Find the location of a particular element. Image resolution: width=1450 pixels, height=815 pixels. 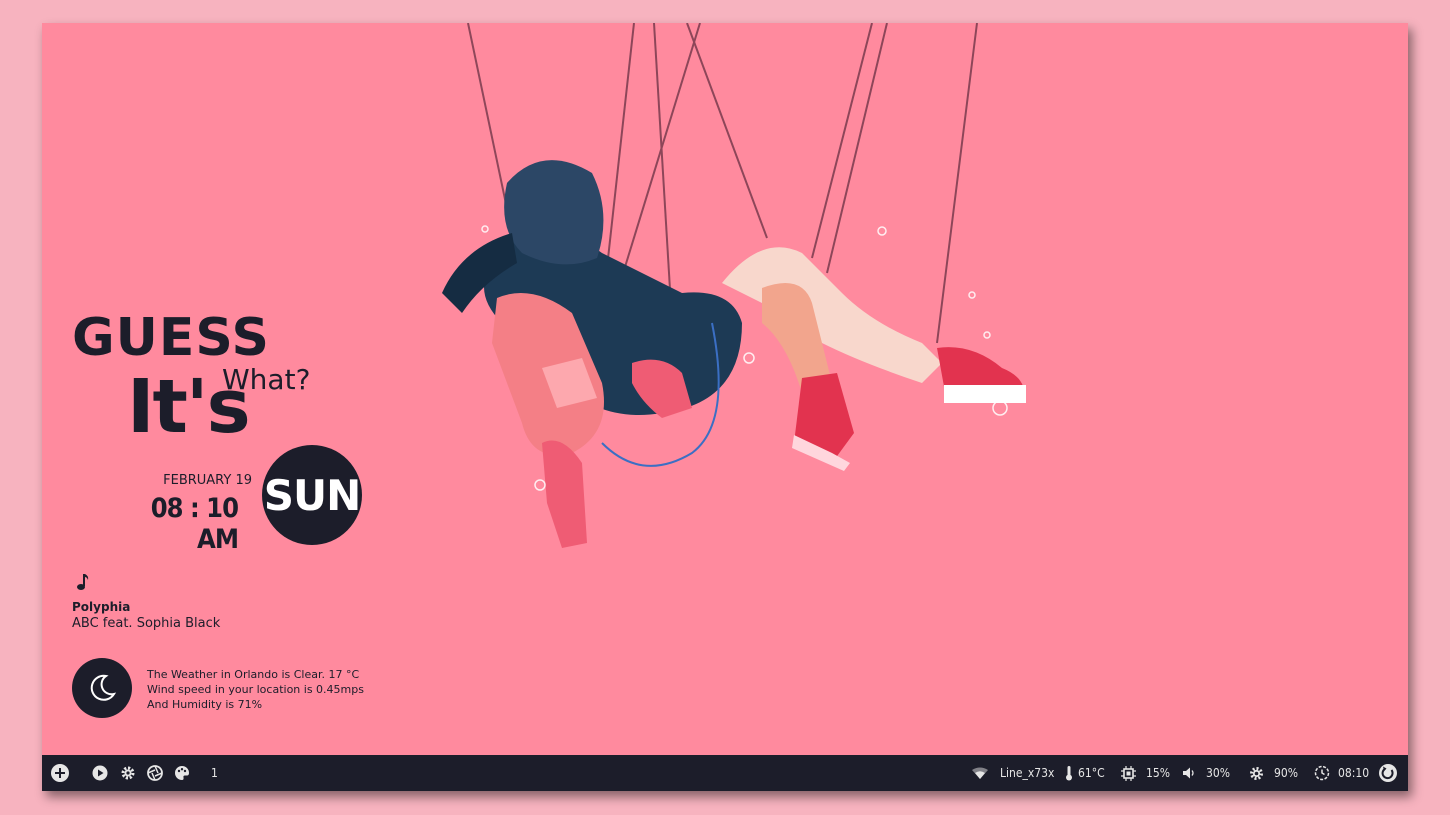

network-name: Line_x73x is located at coordinates (1027, 773).